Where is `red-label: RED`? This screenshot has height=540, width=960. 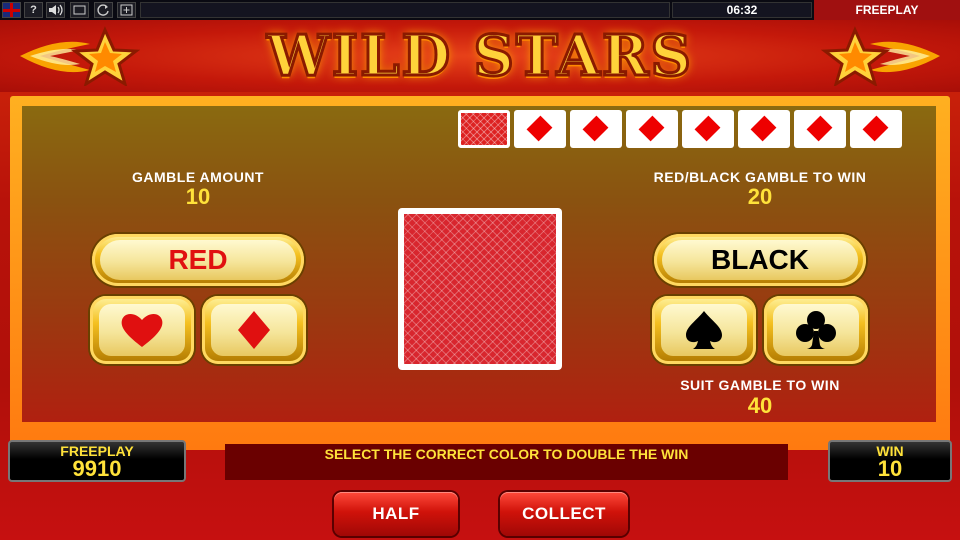 red-label: RED is located at coordinates (198, 260).